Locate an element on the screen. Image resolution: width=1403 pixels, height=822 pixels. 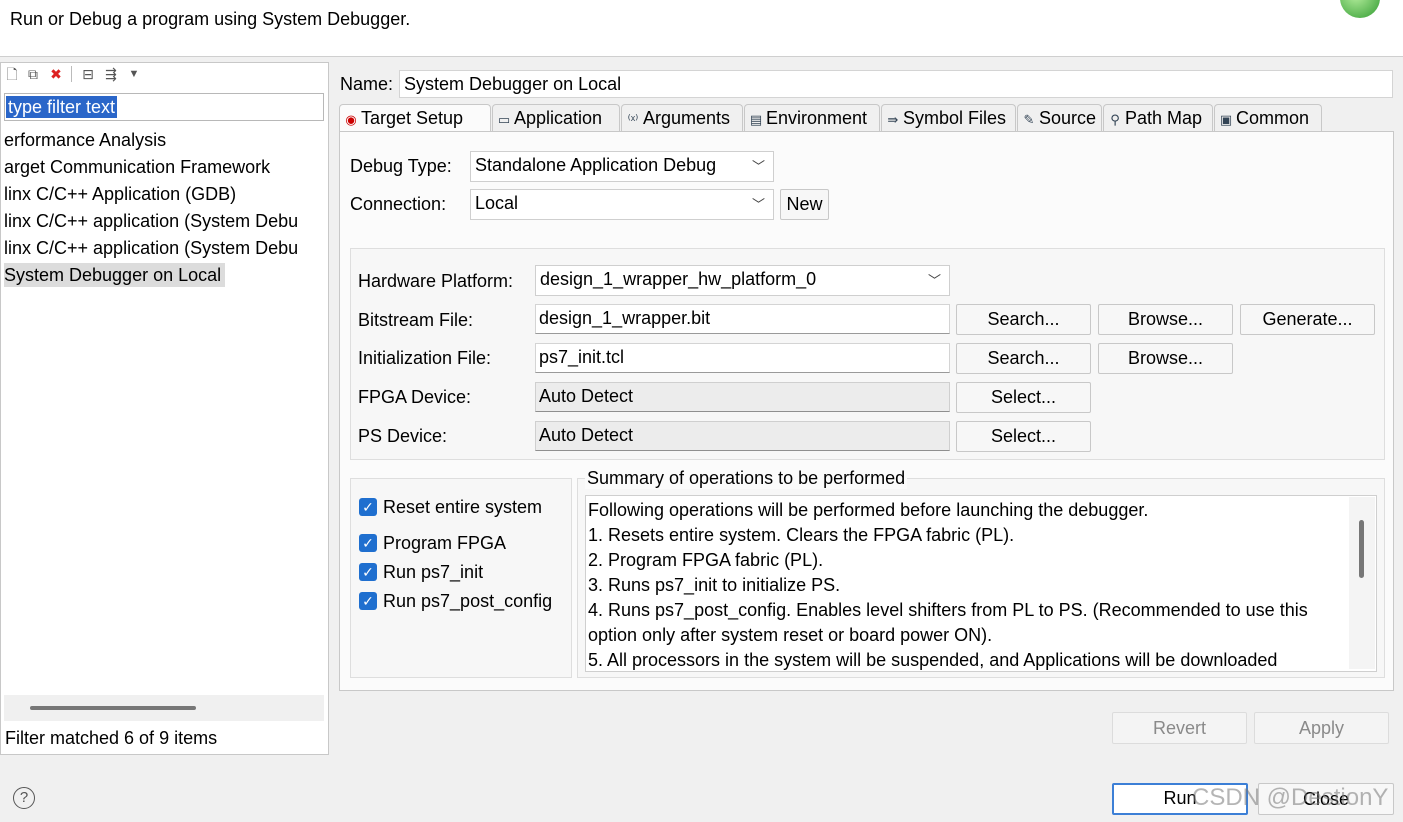
tree-item: erformance Analysis is located at coordinates (165, 140).